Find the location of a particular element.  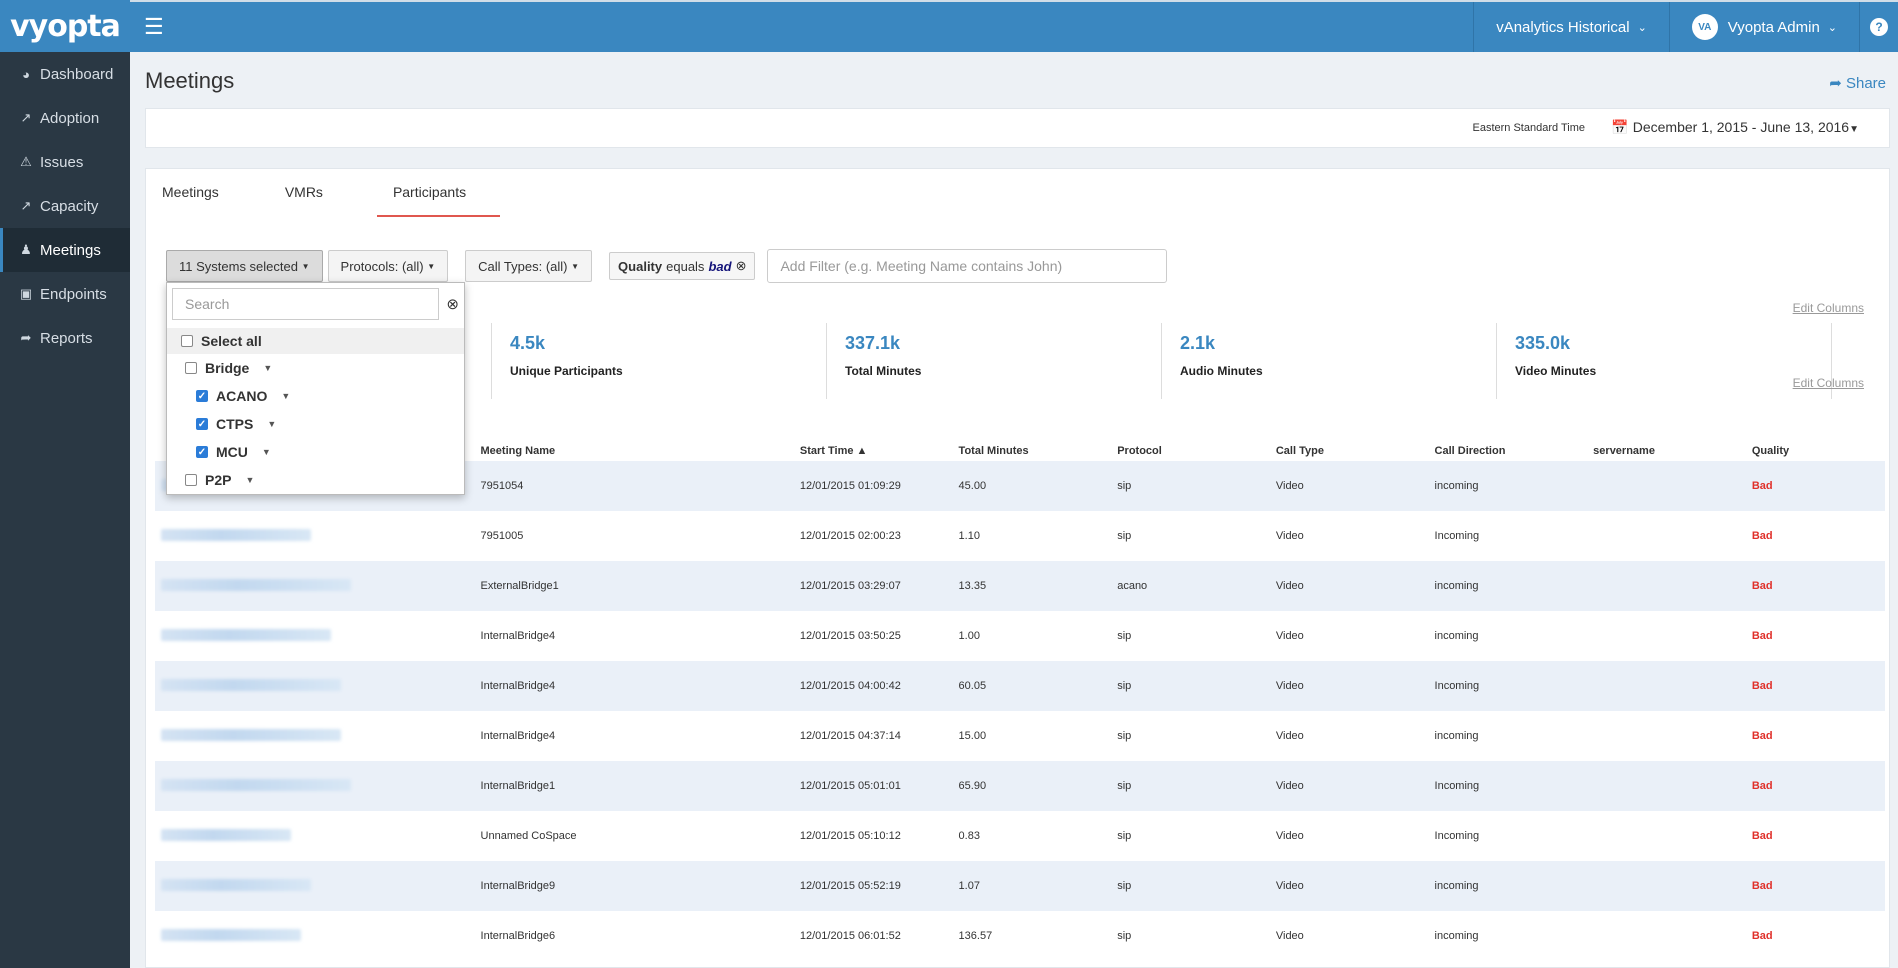

call-types-filter-button: Call Types: (all) ▼ is located at coordinates (529, 266).